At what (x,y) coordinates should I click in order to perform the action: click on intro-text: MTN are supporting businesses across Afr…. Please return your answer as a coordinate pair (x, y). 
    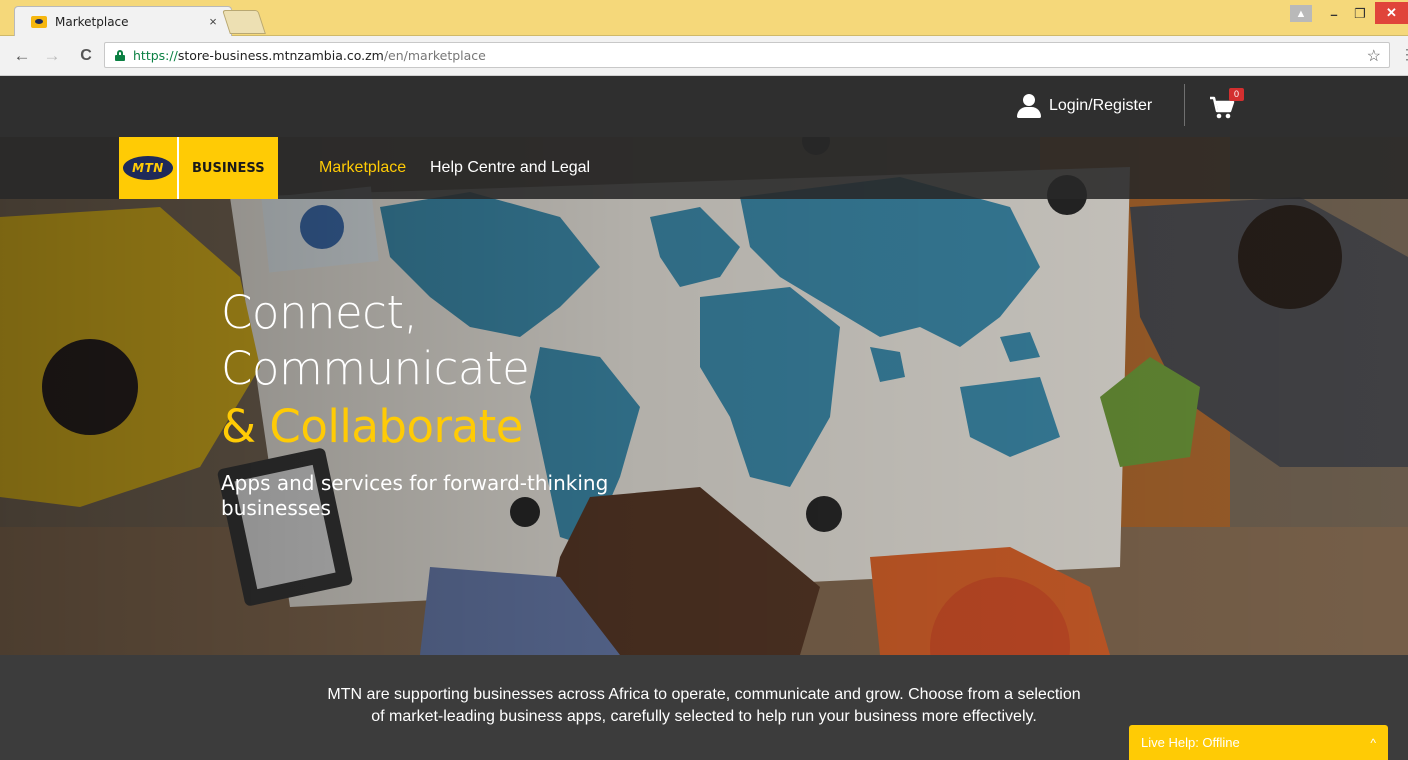
    Looking at the image, I should click on (704, 705).